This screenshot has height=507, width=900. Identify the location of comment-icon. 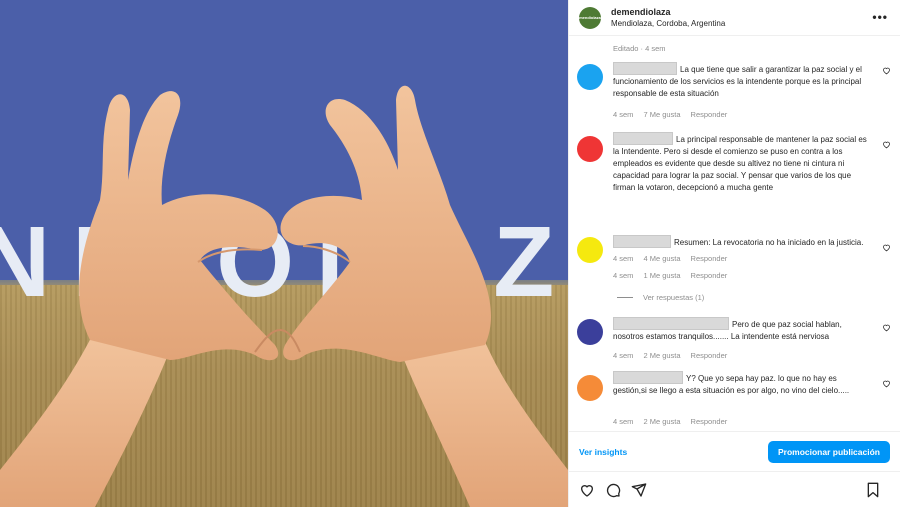
(613, 490).